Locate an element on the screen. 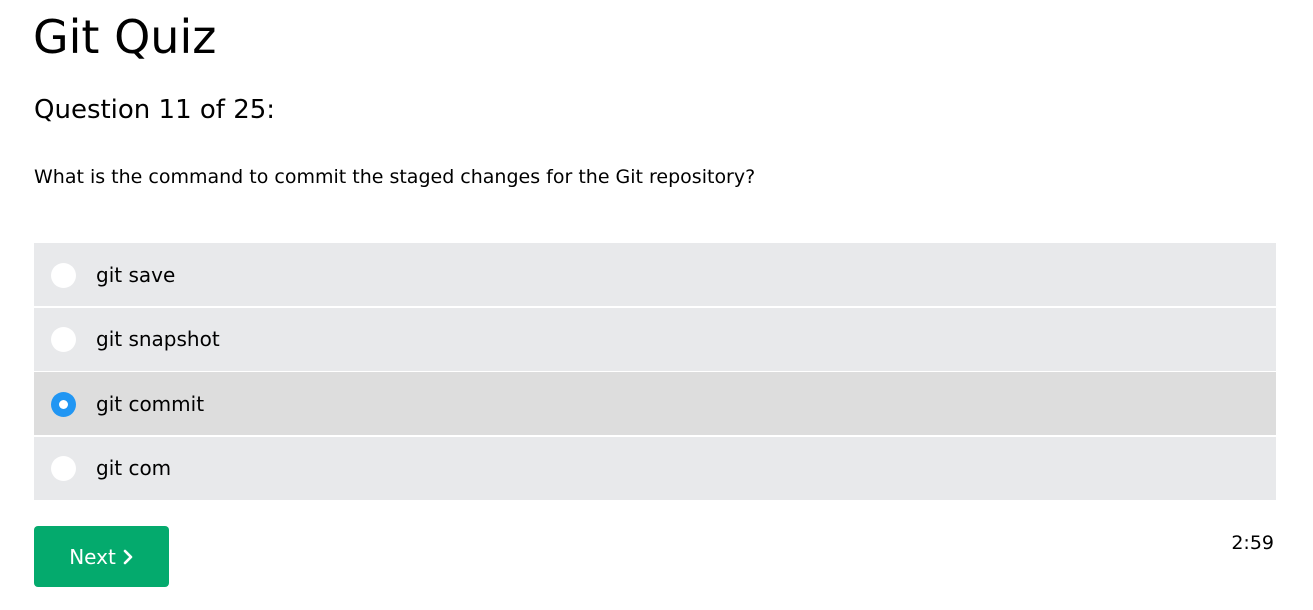 This screenshot has width=1313, height=610. answer-option-git-commit: git commit is located at coordinates (655, 403).